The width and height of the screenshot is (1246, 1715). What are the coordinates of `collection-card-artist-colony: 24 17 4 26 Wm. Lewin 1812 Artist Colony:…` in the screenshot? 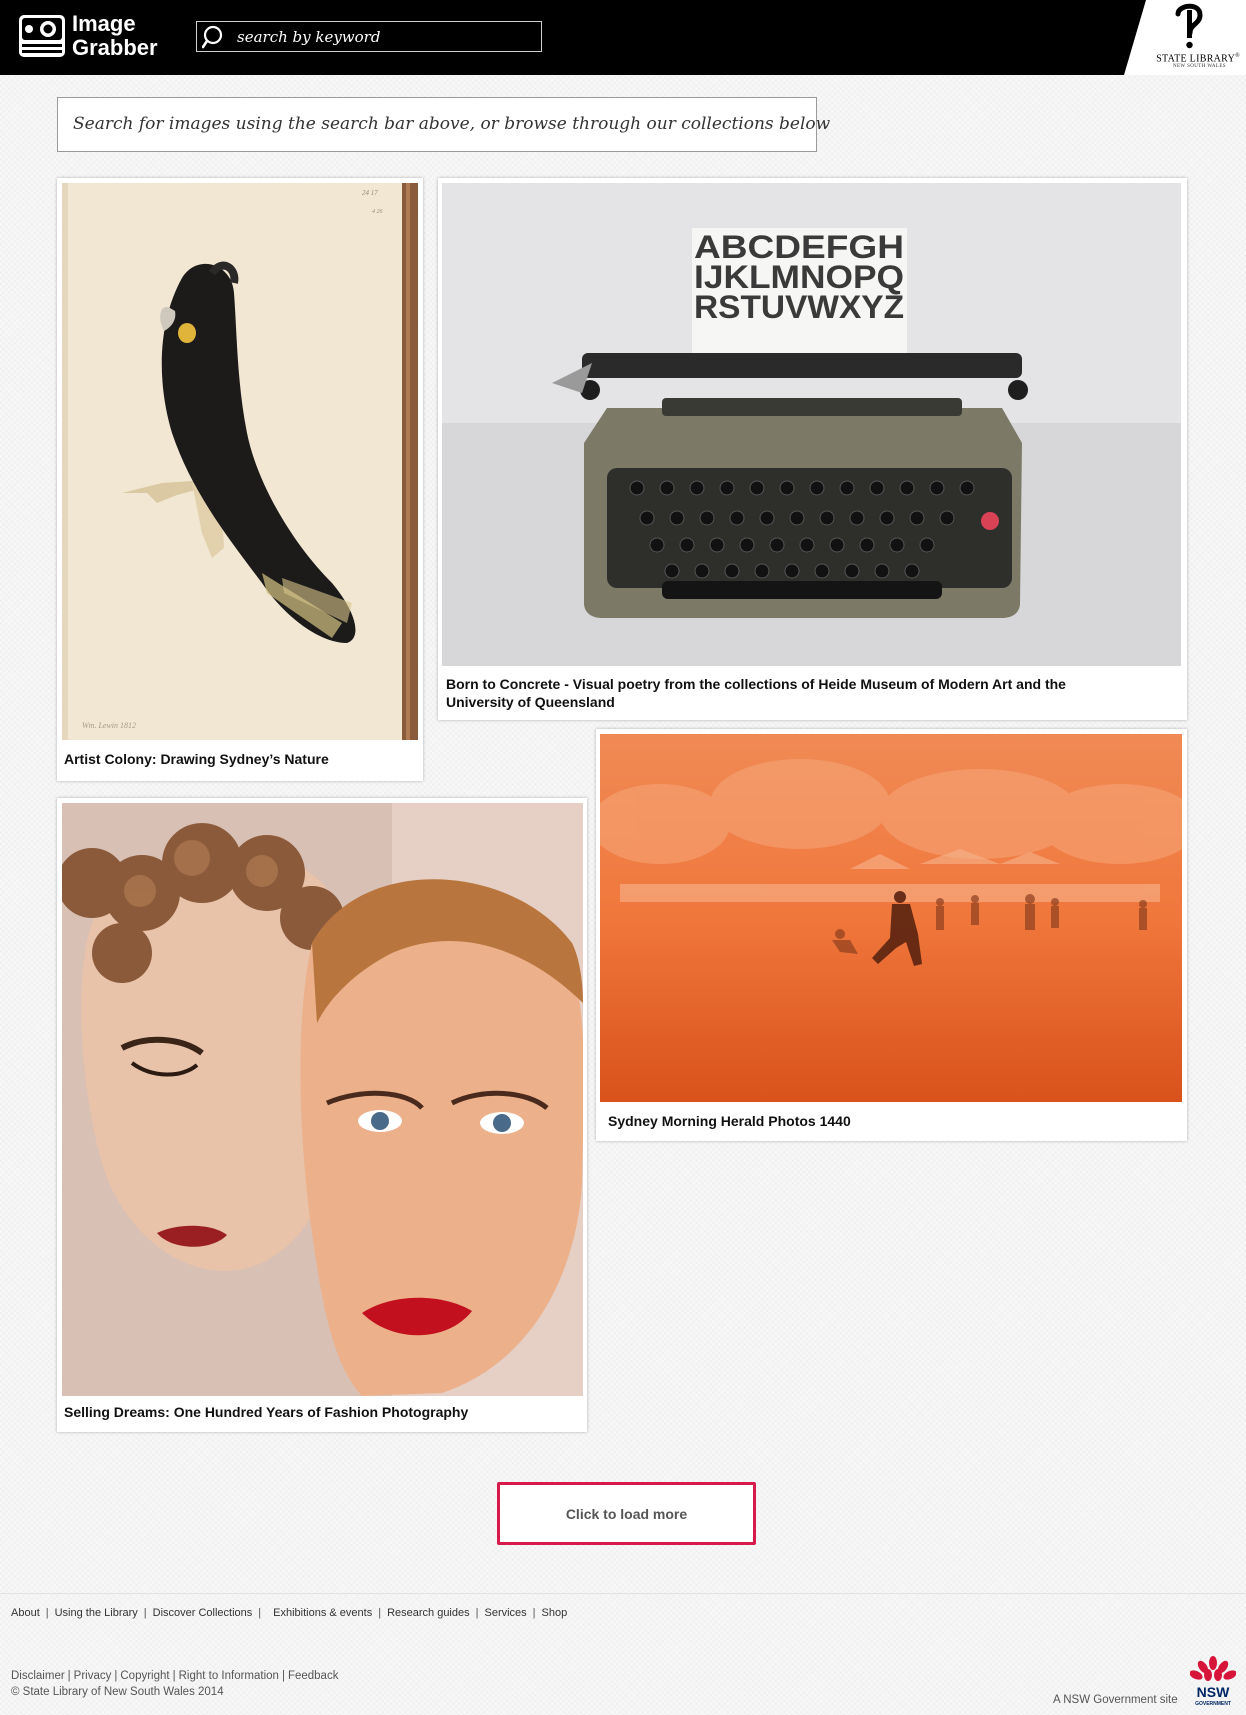 It's located at (240, 479).